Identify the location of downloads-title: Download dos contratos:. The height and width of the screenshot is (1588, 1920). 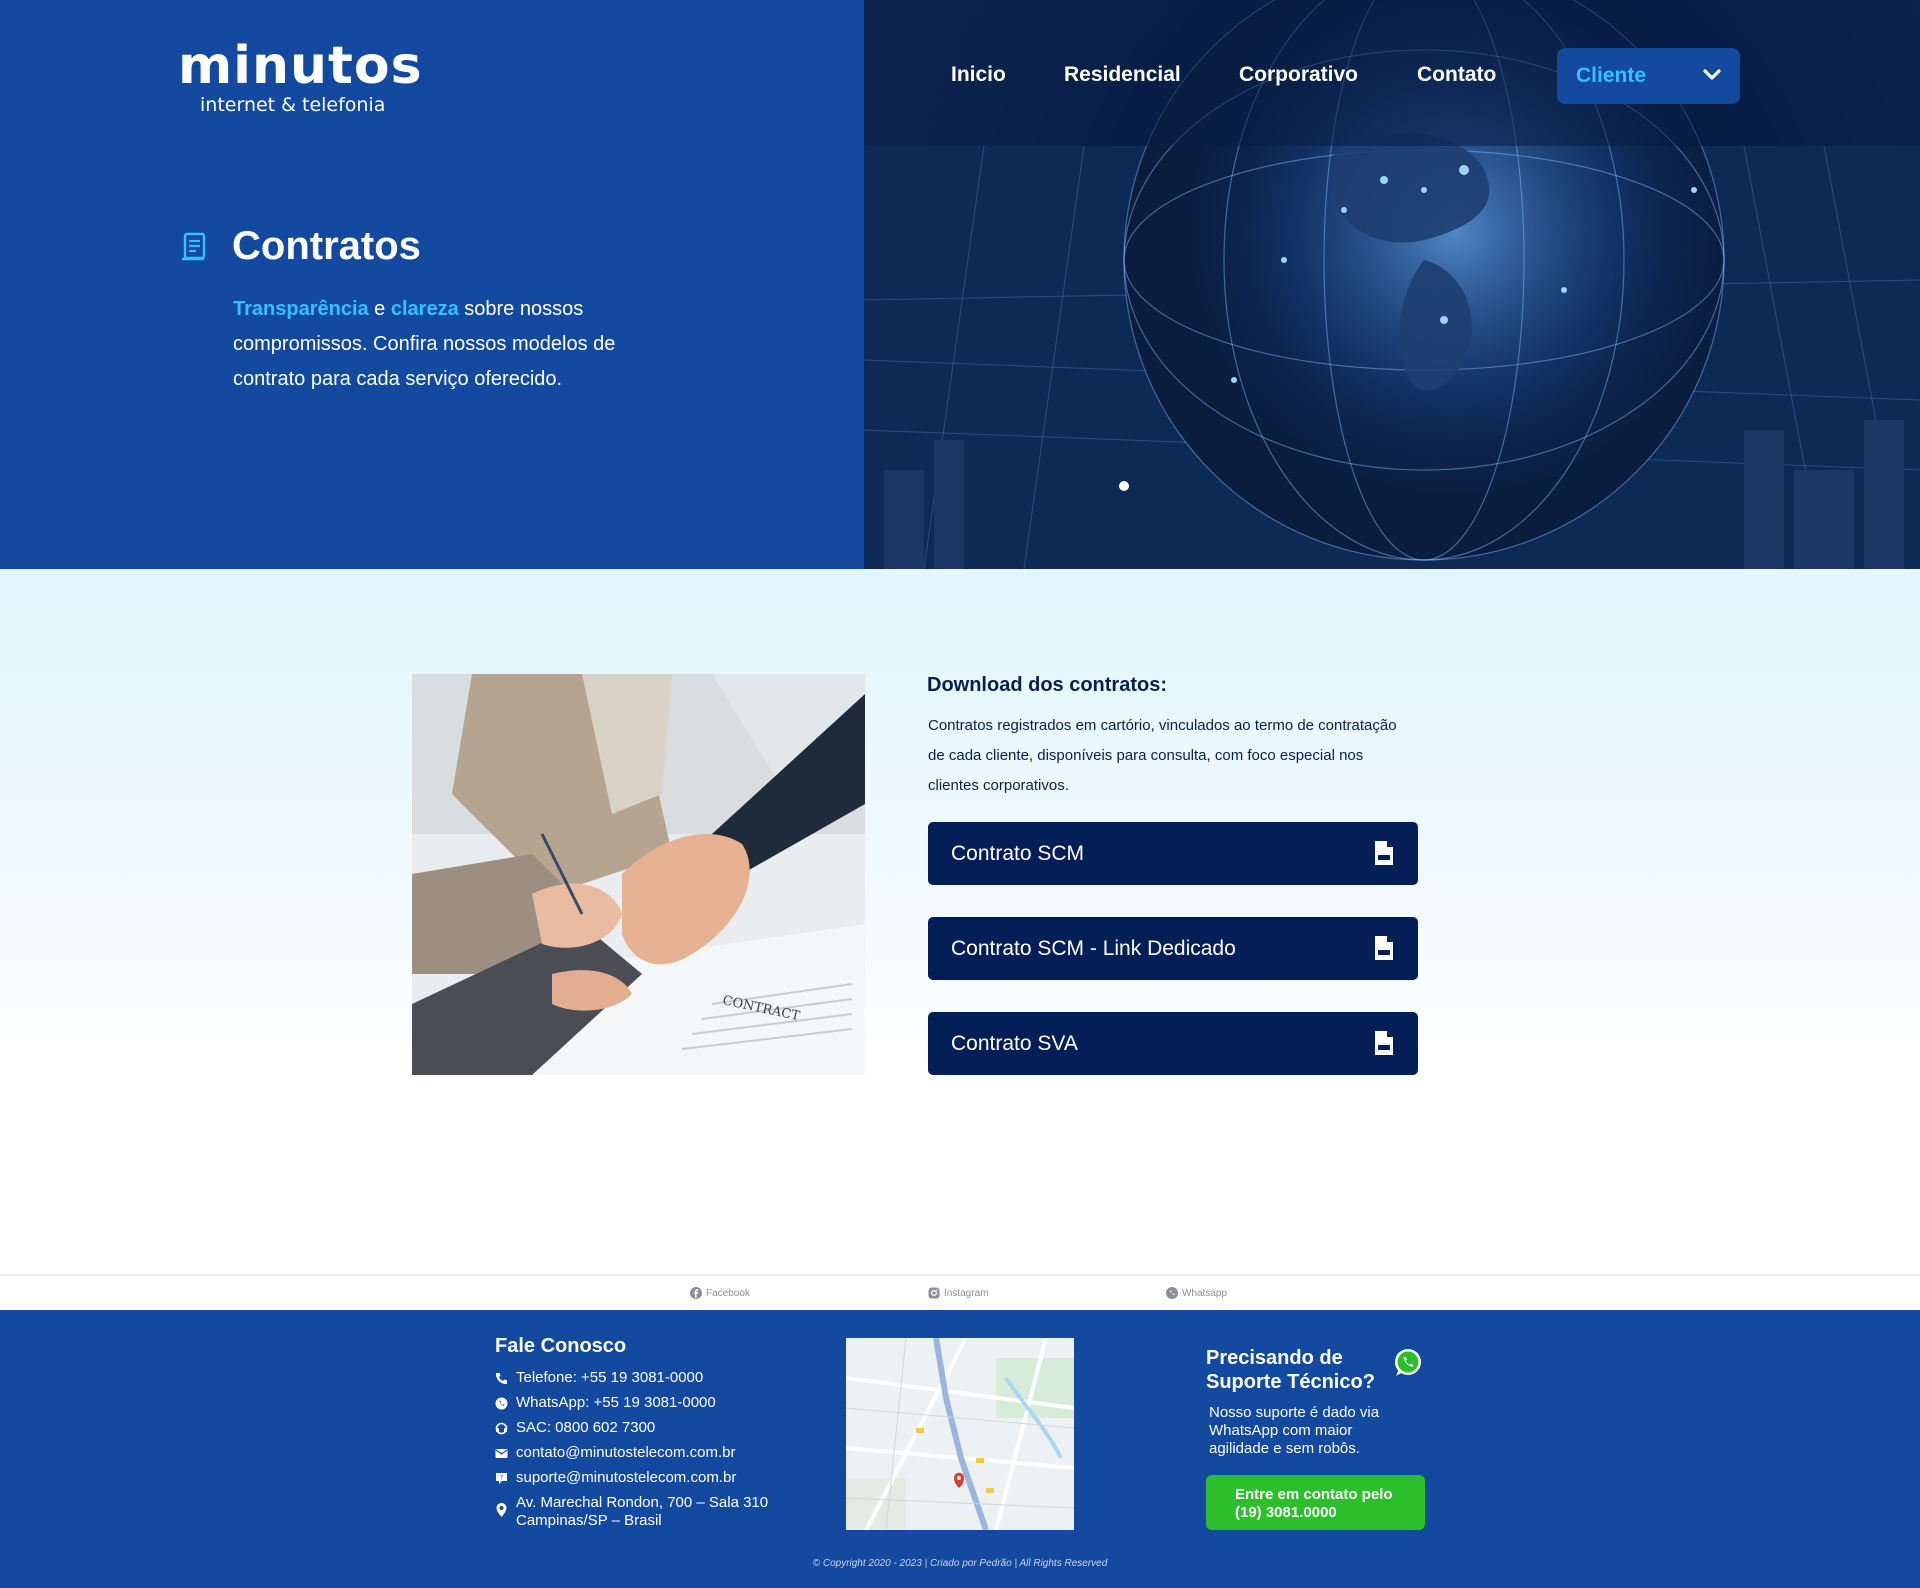
(1047, 685).